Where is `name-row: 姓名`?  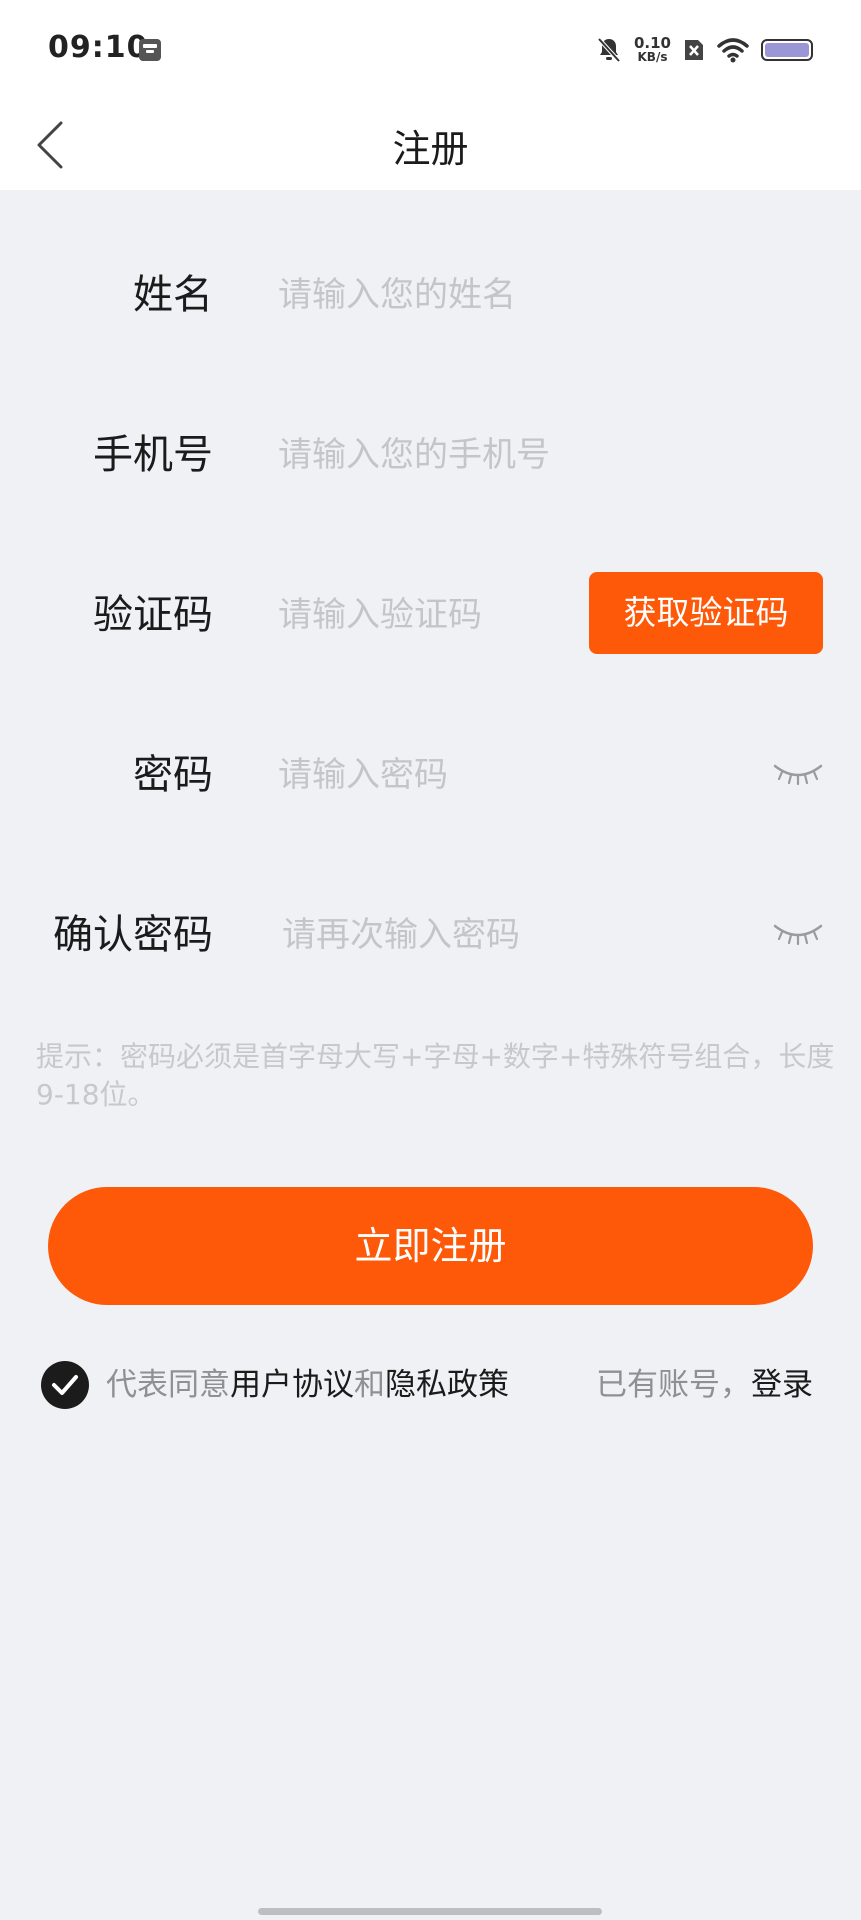 name-row: 姓名 is located at coordinates (430, 295).